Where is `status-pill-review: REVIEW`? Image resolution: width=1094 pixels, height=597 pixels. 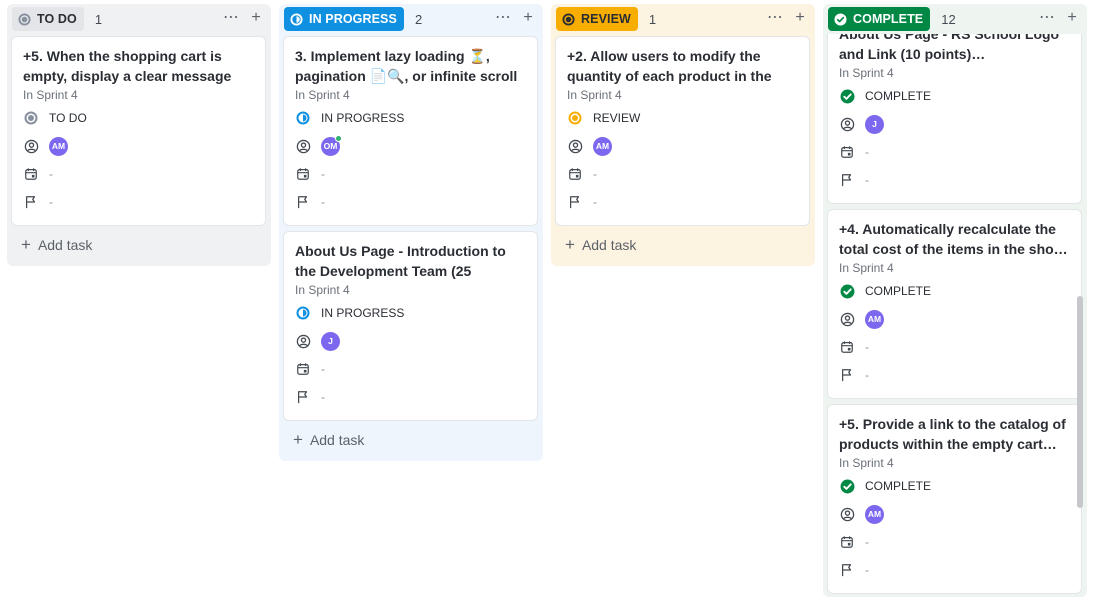
status-pill-review: REVIEW is located at coordinates (597, 19).